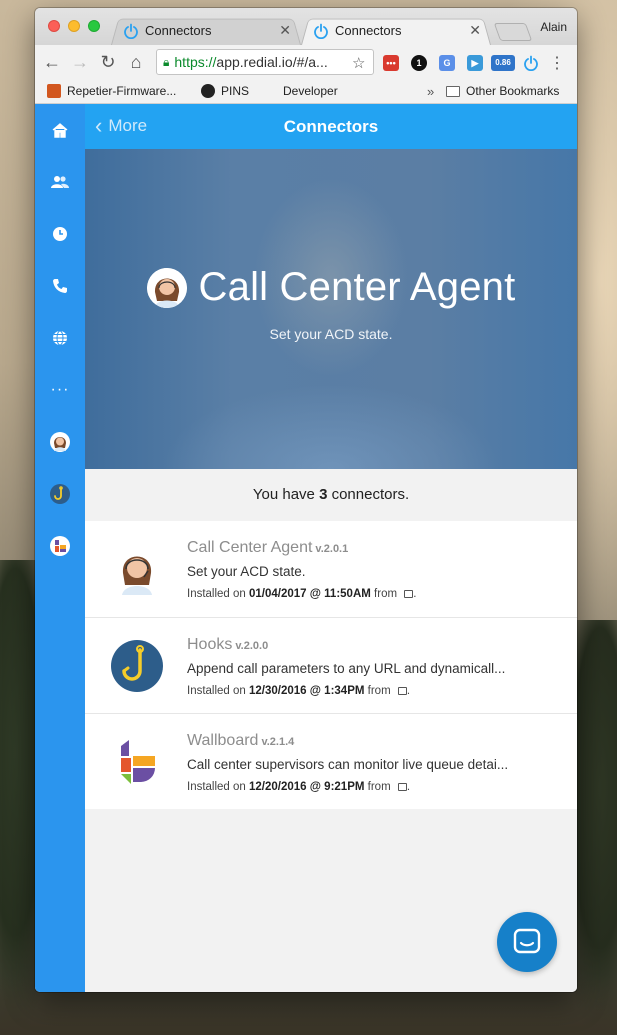 This screenshot has width=617, height=1035. I want to click on bookmark-other: Other Bookmarks, so click(502, 91).